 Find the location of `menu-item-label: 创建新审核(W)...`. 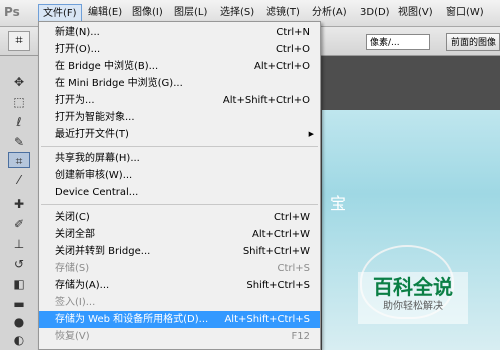

menu-item-label: 创建新审核(W)... is located at coordinates (94, 175).